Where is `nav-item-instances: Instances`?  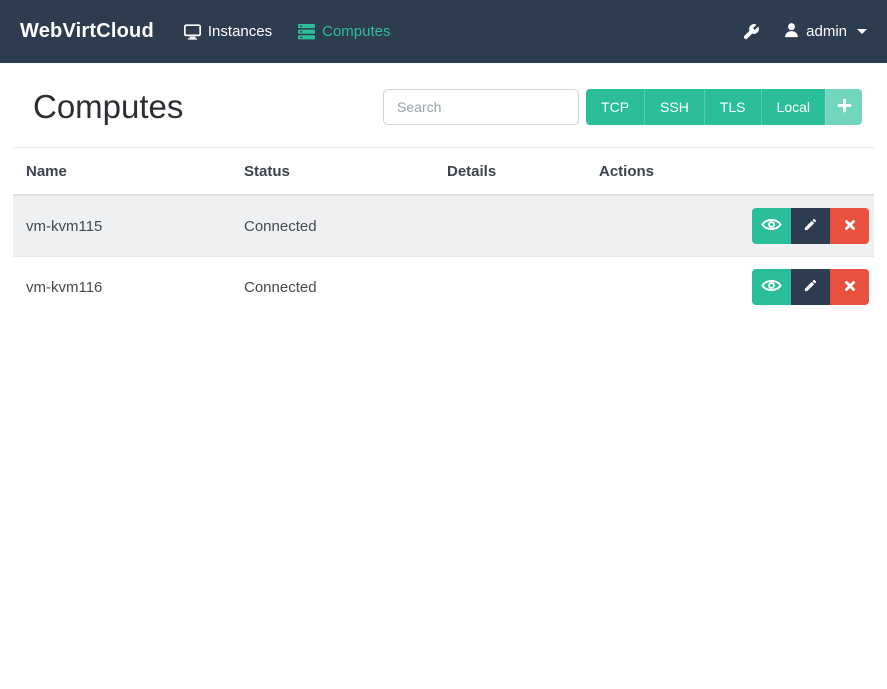
nav-item-instances: Instances is located at coordinates (228, 31).